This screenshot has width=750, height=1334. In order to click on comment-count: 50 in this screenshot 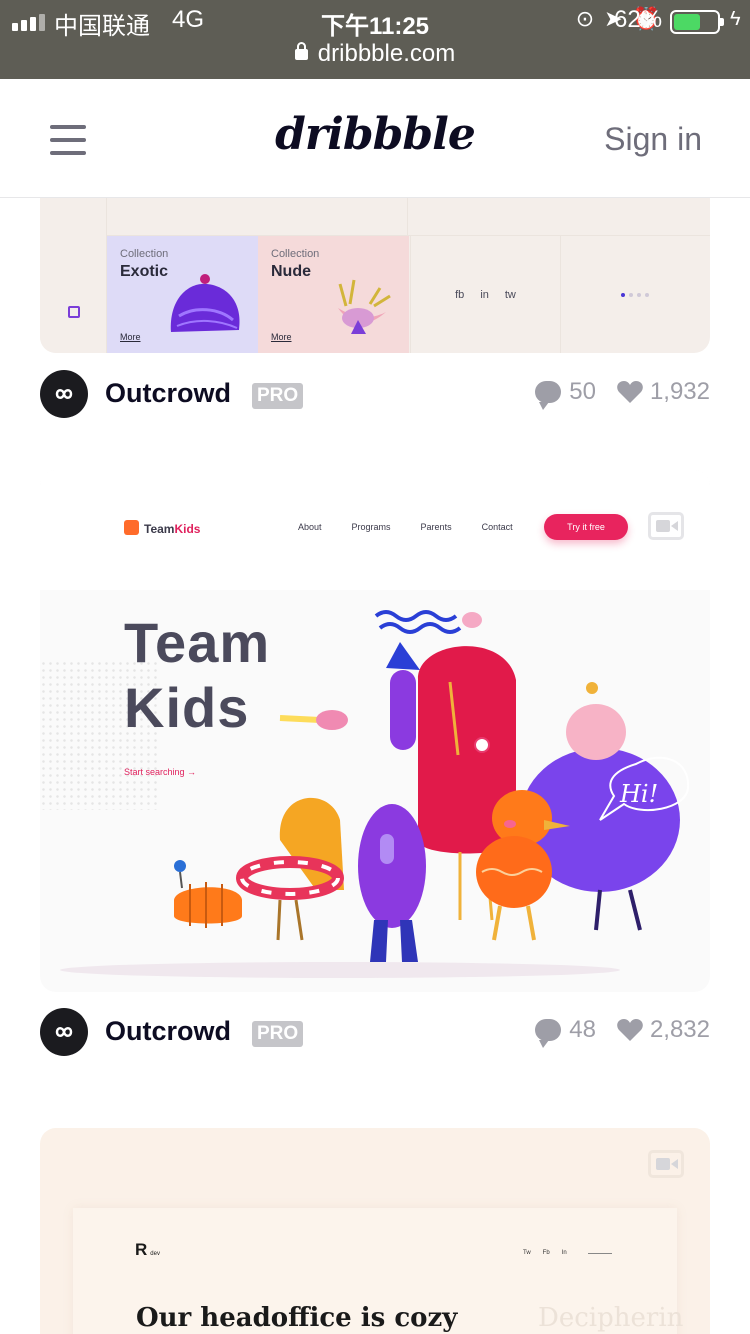, I will do `click(582, 391)`.